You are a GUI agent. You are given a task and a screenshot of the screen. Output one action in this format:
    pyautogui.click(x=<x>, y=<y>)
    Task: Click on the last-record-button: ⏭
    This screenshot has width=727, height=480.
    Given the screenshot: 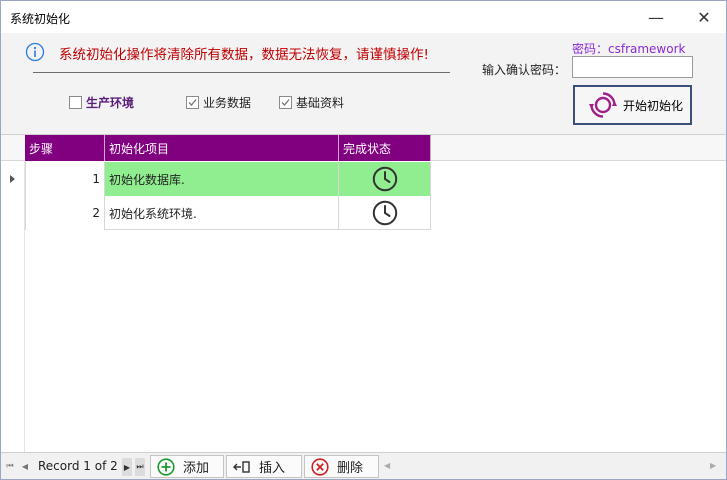 What is the action you would take?
    pyautogui.click(x=140, y=467)
    